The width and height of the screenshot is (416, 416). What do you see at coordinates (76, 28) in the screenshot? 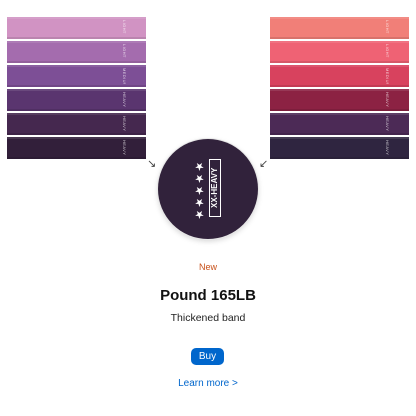
I see `band-left-1: LIGHT` at bounding box center [76, 28].